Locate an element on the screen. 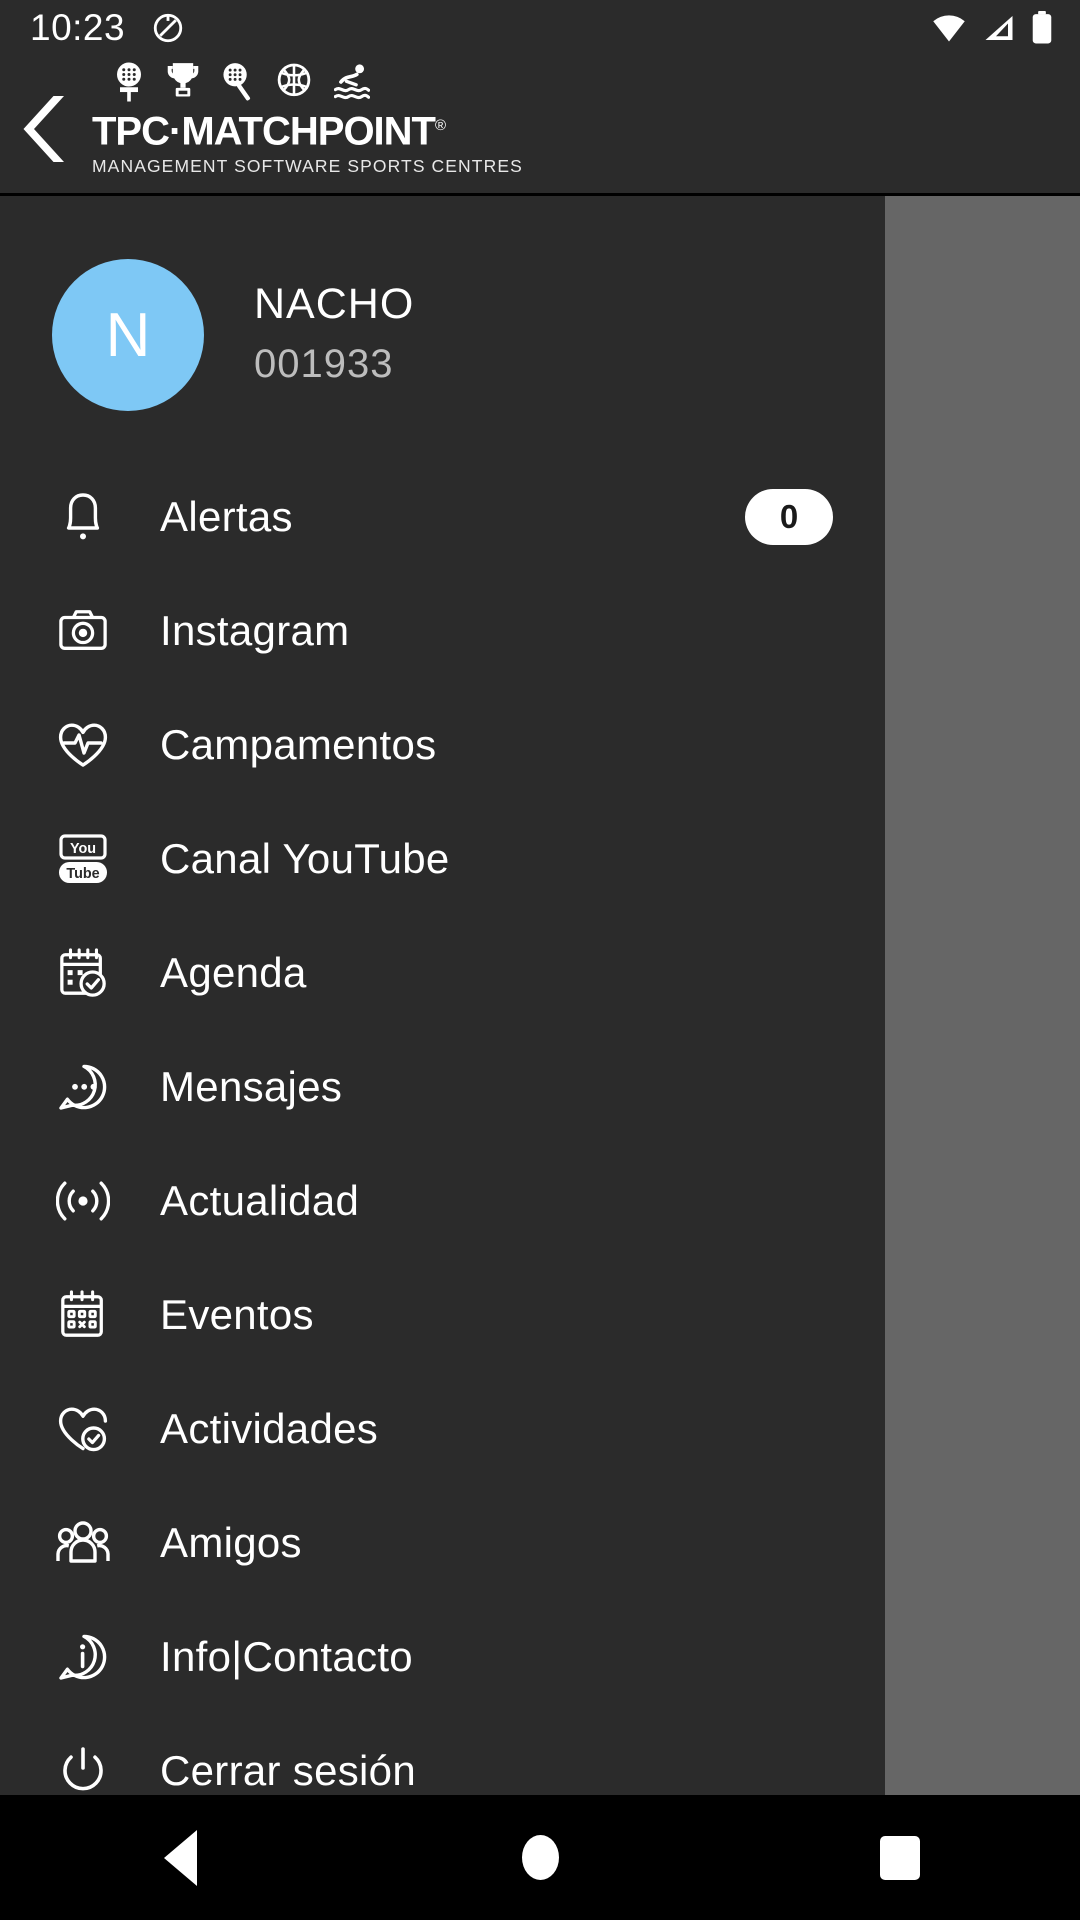 This screenshot has height=1920, width=1080. svg-text: You is located at coordinates (83, 849).